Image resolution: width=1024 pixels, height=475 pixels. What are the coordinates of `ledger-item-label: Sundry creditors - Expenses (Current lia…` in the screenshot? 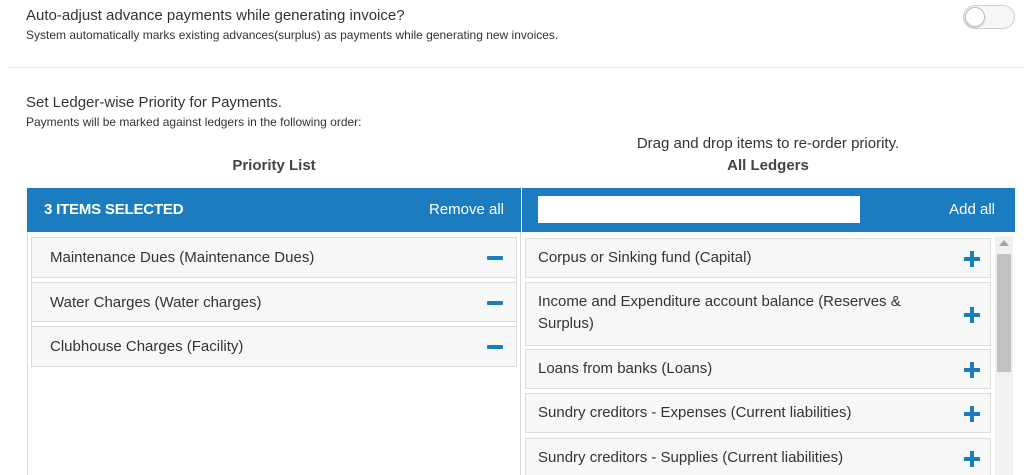 It's located at (695, 412).